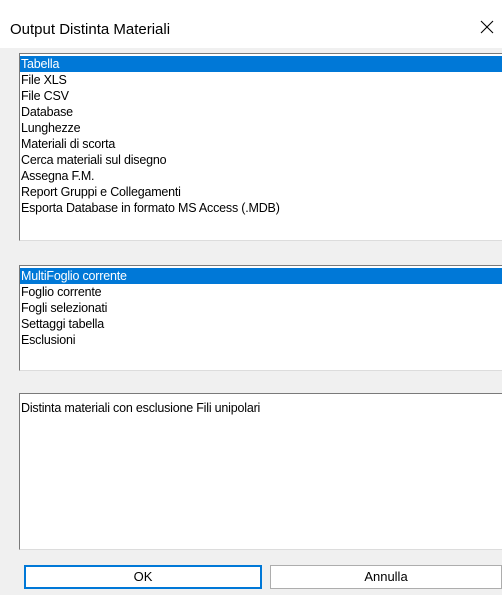 Image resolution: width=502 pixels, height=595 pixels. What do you see at coordinates (261, 324) in the screenshot?
I see `list-item-settaggi-tabella: Settaggi tabella` at bounding box center [261, 324].